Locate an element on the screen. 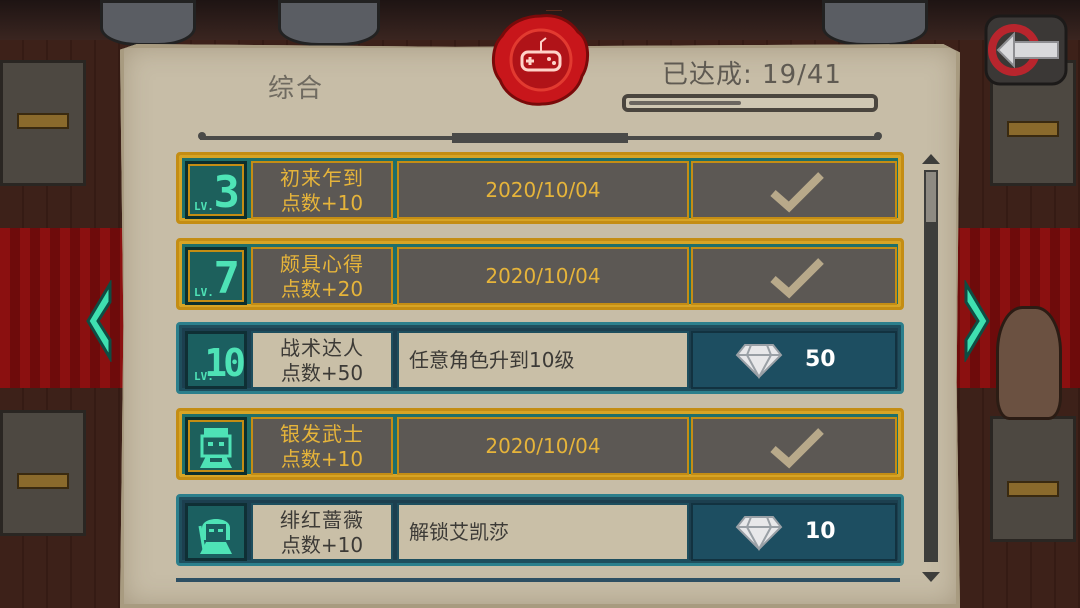 The image size is (1080, 608). achievement-row: 10 LV. 战术达人 点数+50 任意角色升到10级 50 is located at coordinates (540, 358).